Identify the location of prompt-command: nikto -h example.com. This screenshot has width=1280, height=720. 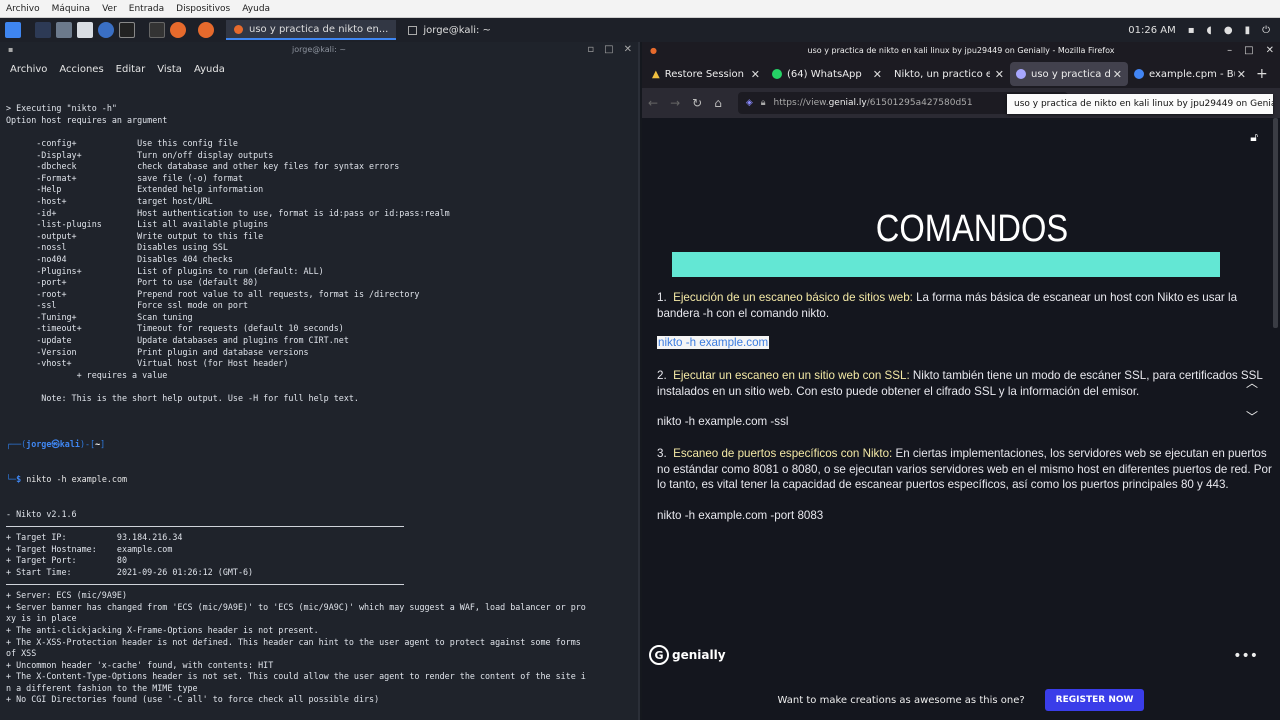
(77, 479).